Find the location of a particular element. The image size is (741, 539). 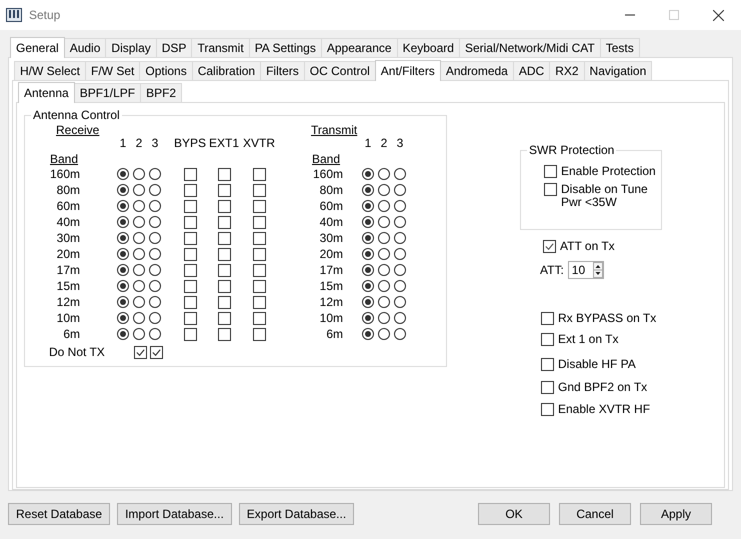

main-tab: PA Settings is located at coordinates (285, 47).